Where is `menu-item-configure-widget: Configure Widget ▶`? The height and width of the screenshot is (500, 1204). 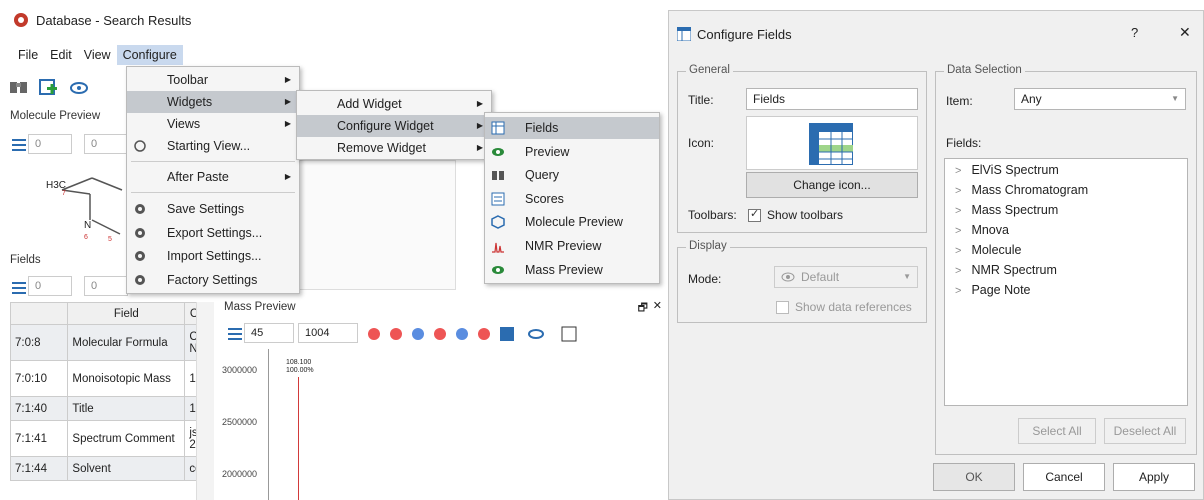
menu-item-configure-widget: Configure Widget ▶ is located at coordinates (394, 126).